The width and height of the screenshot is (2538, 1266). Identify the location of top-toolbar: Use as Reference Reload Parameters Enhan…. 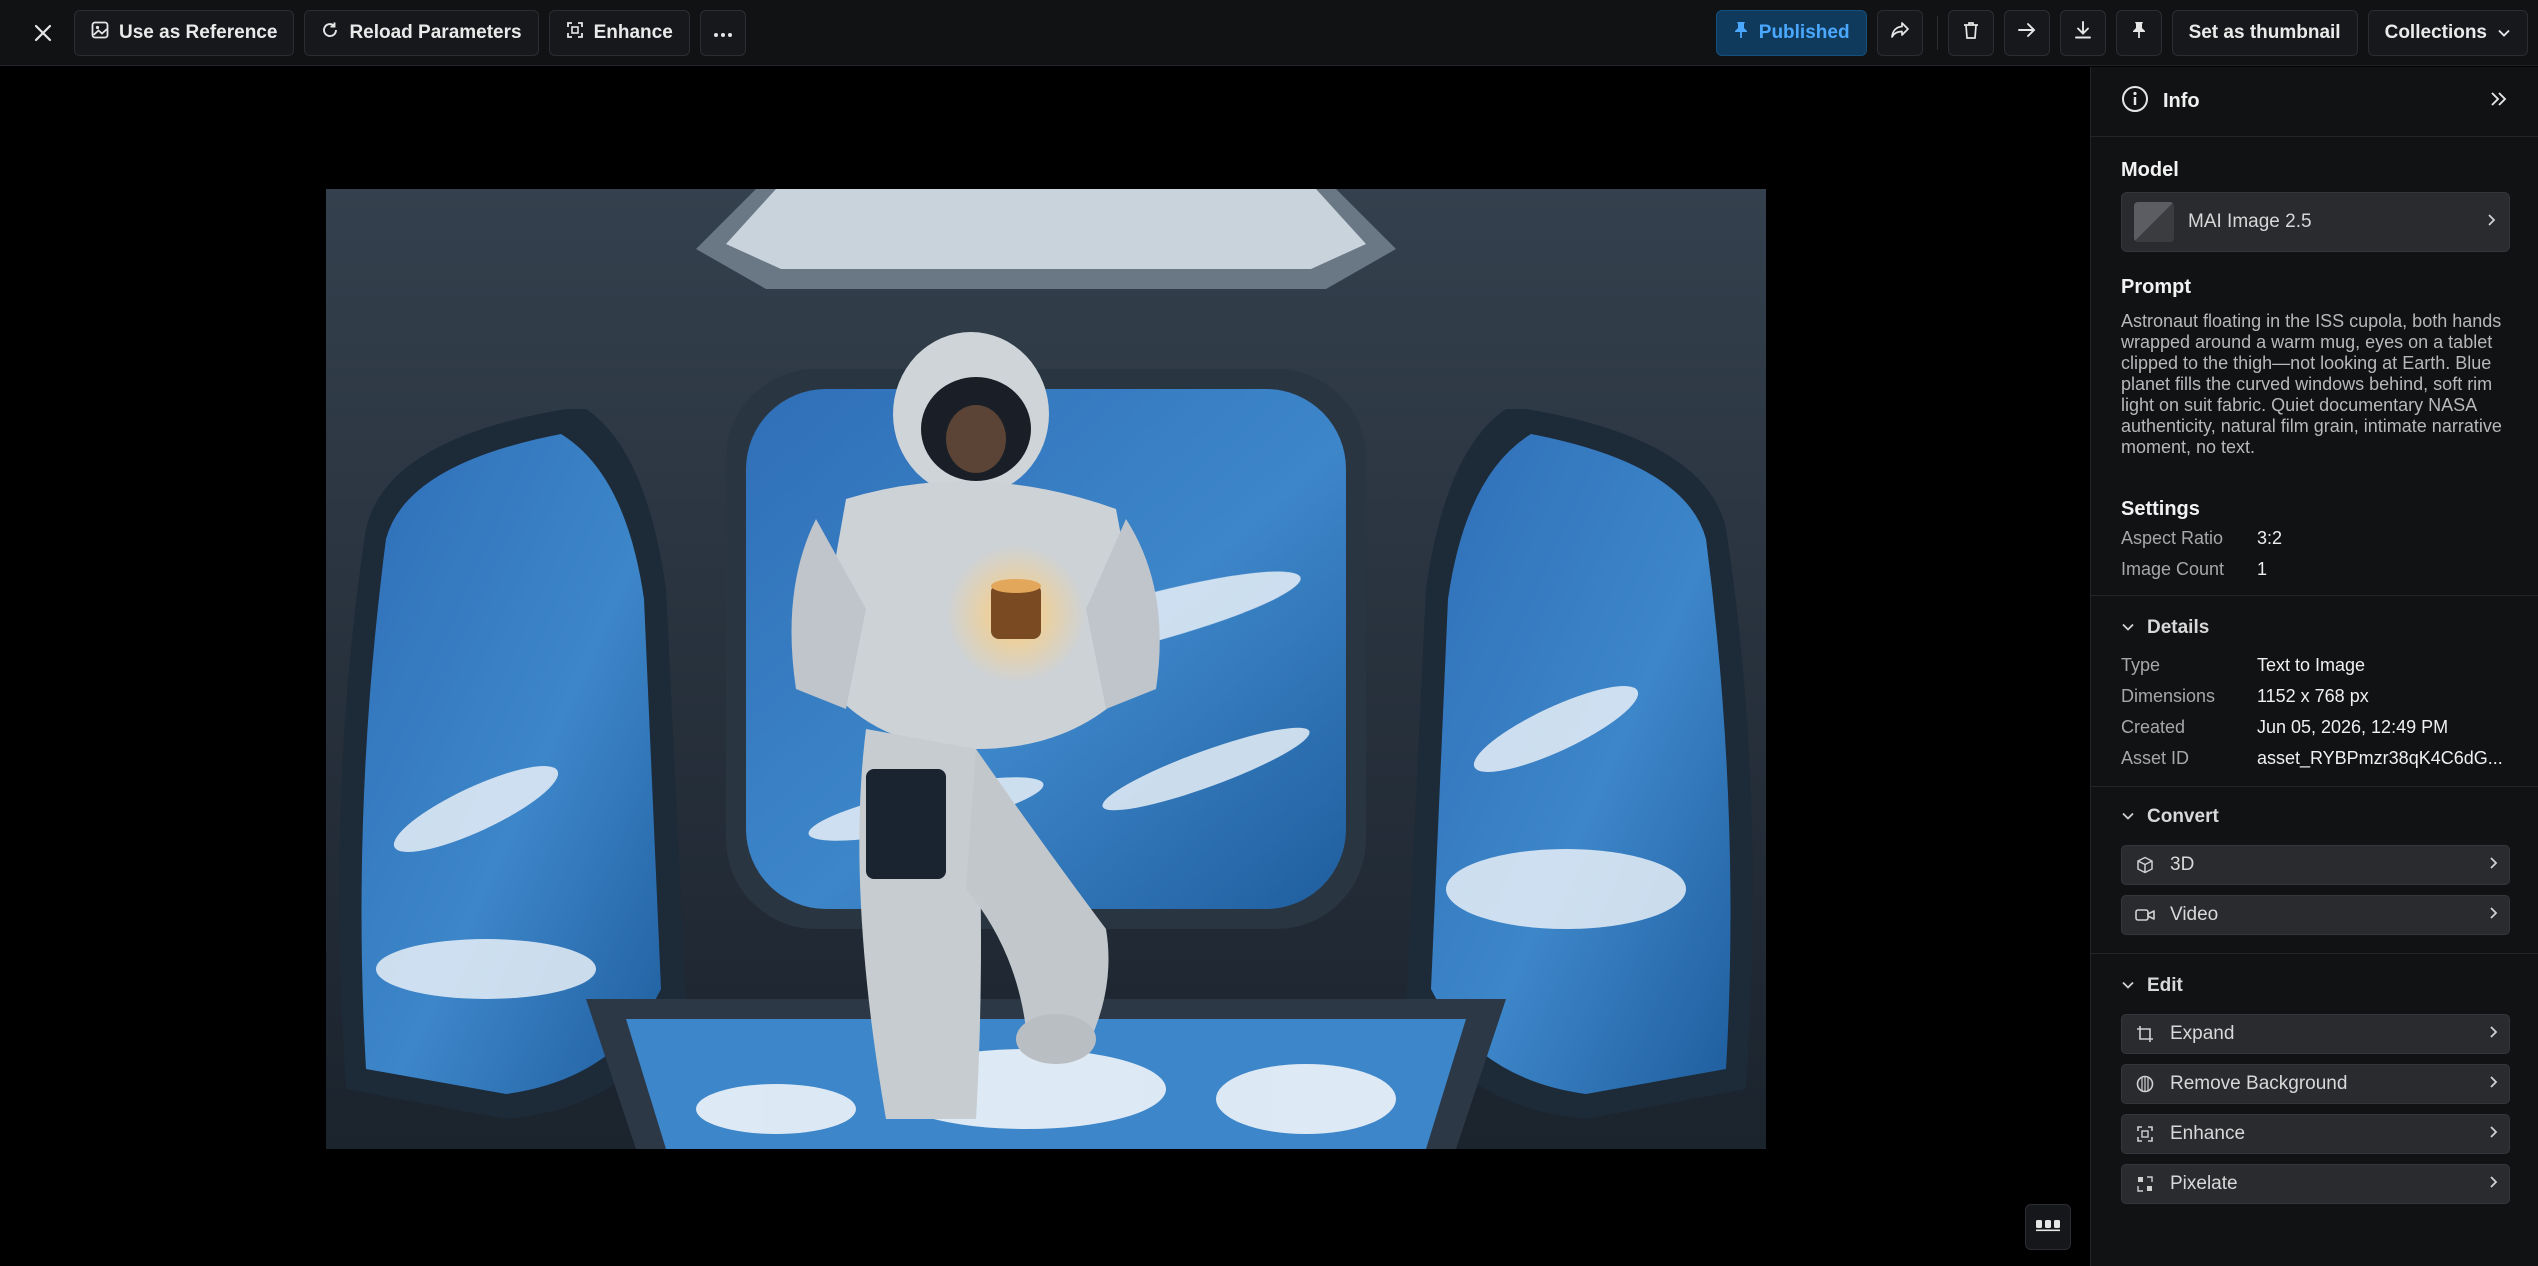
(1269, 33).